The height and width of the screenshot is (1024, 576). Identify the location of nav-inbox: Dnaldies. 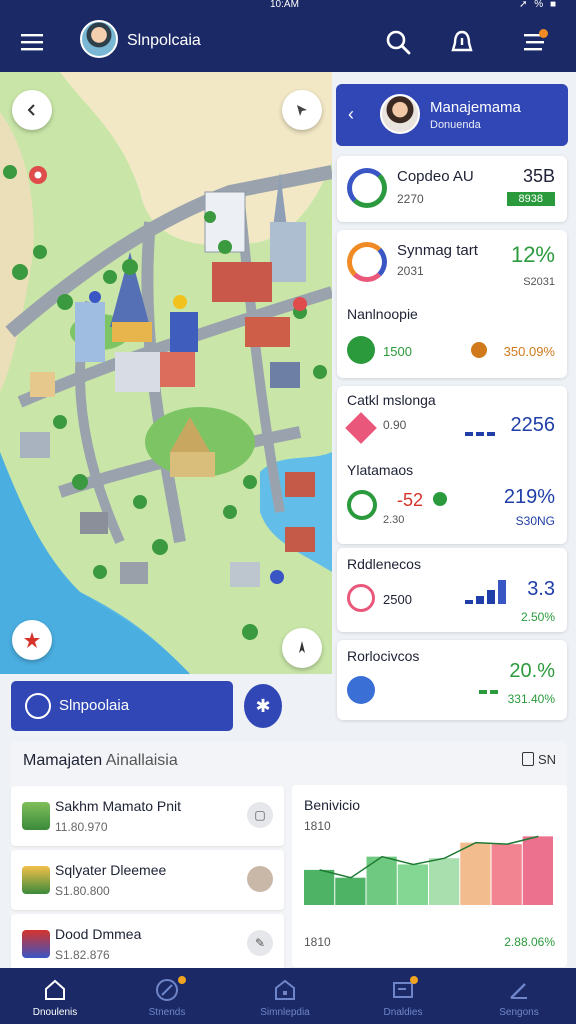
(403, 996).